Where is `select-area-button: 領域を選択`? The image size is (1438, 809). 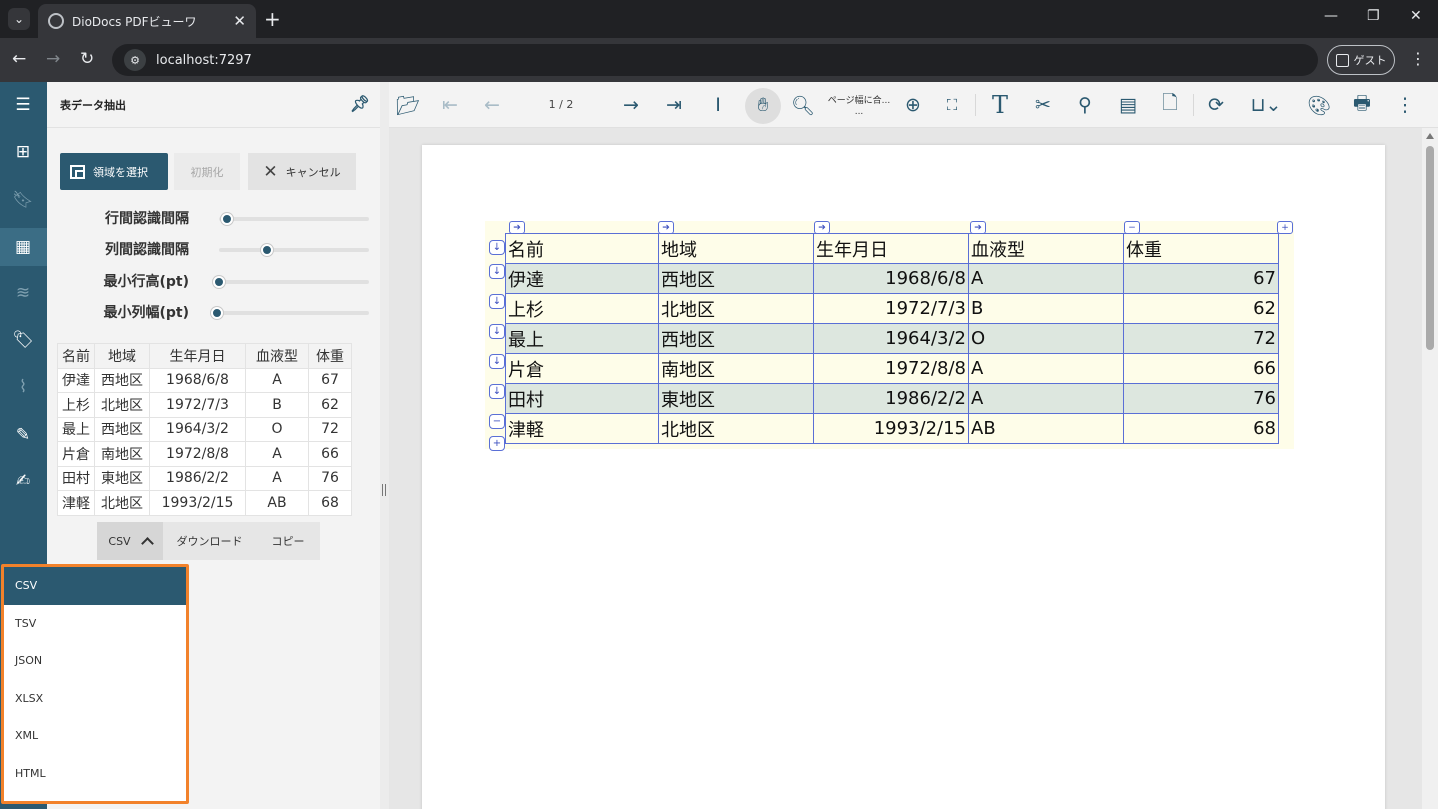
select-area-button: 領域を選択 is located at coordinates (114, 171).